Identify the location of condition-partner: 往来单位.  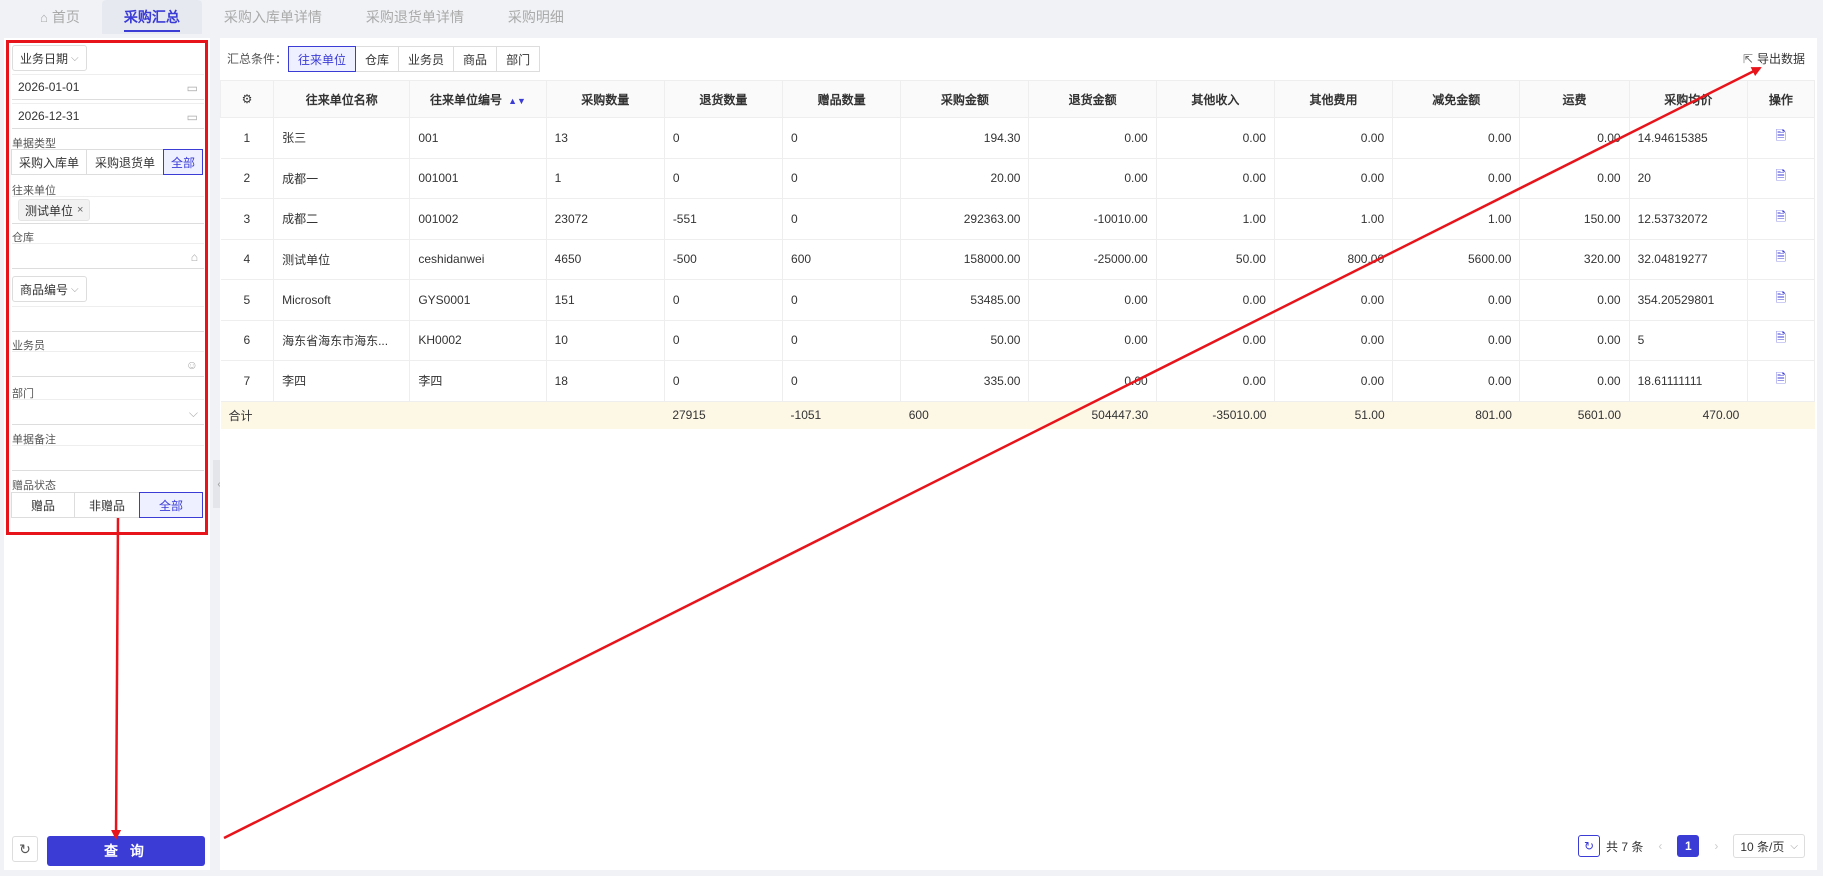
(322, 59).